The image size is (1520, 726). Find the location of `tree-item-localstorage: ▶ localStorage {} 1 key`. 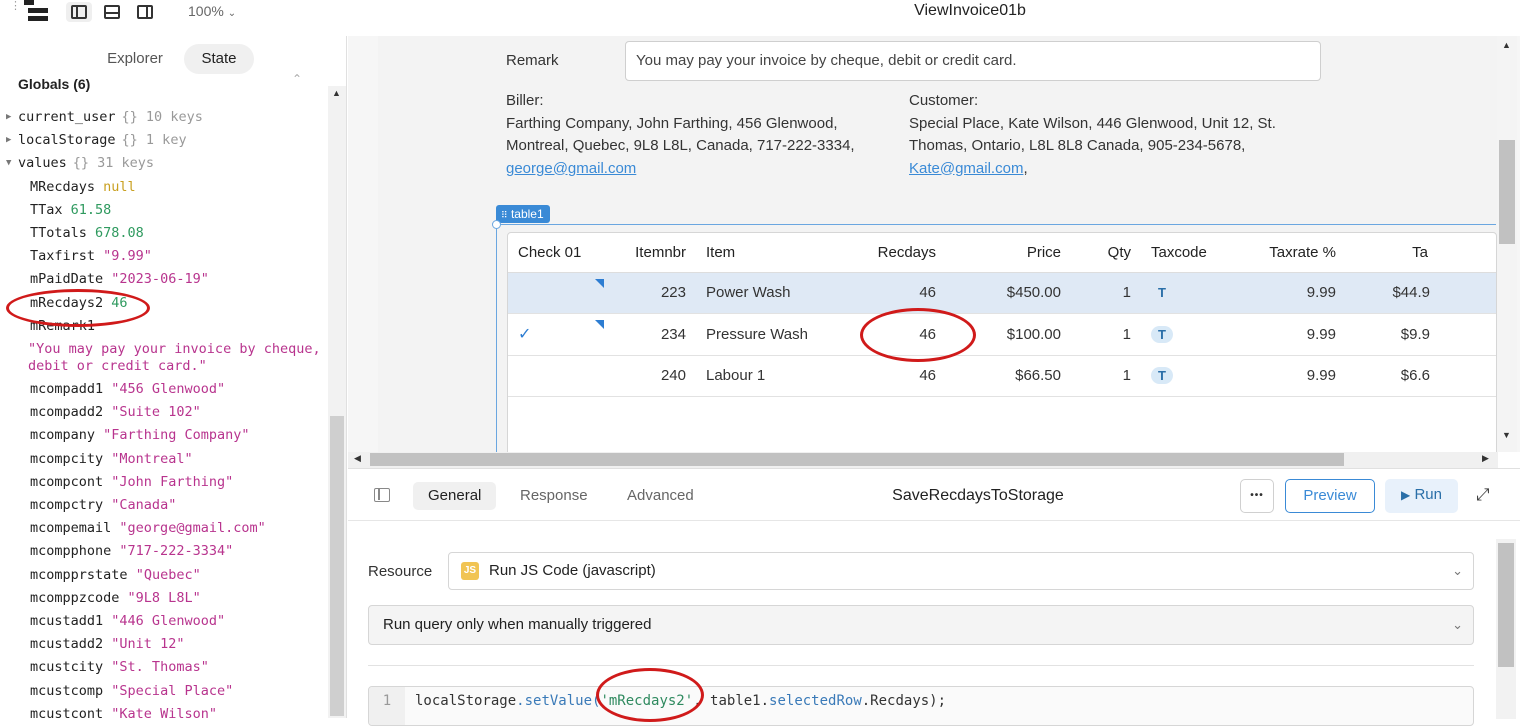

tree-item-localstorage: ▶ localStorage {} 1 key is located at coordinates (162, 140).